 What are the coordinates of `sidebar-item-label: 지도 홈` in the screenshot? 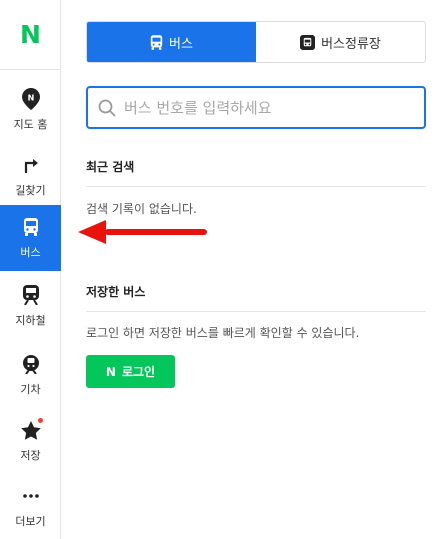 It's located at (30, 124).